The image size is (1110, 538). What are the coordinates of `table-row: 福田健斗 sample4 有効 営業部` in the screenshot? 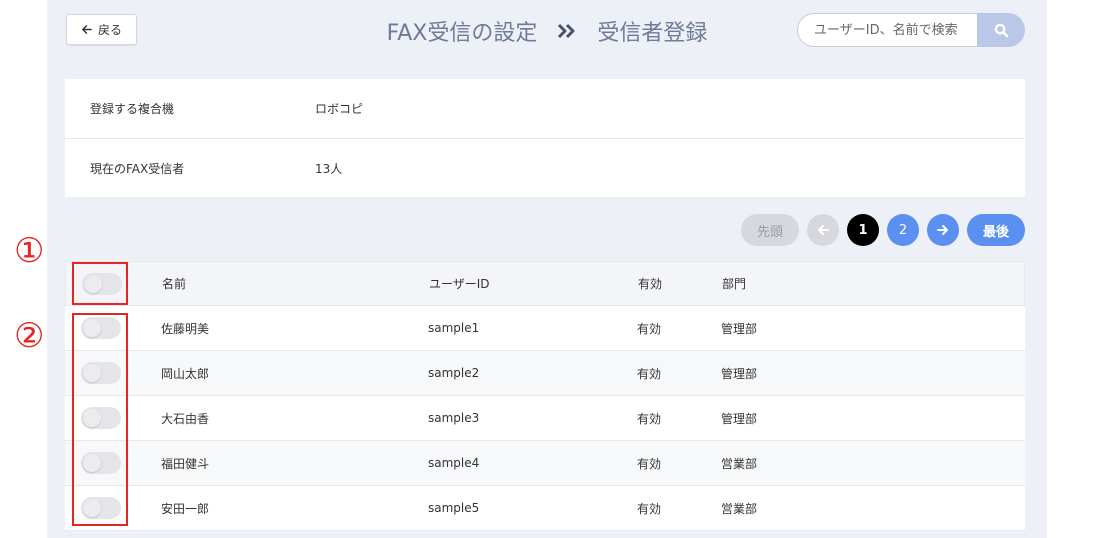 It's located at (545, 463).